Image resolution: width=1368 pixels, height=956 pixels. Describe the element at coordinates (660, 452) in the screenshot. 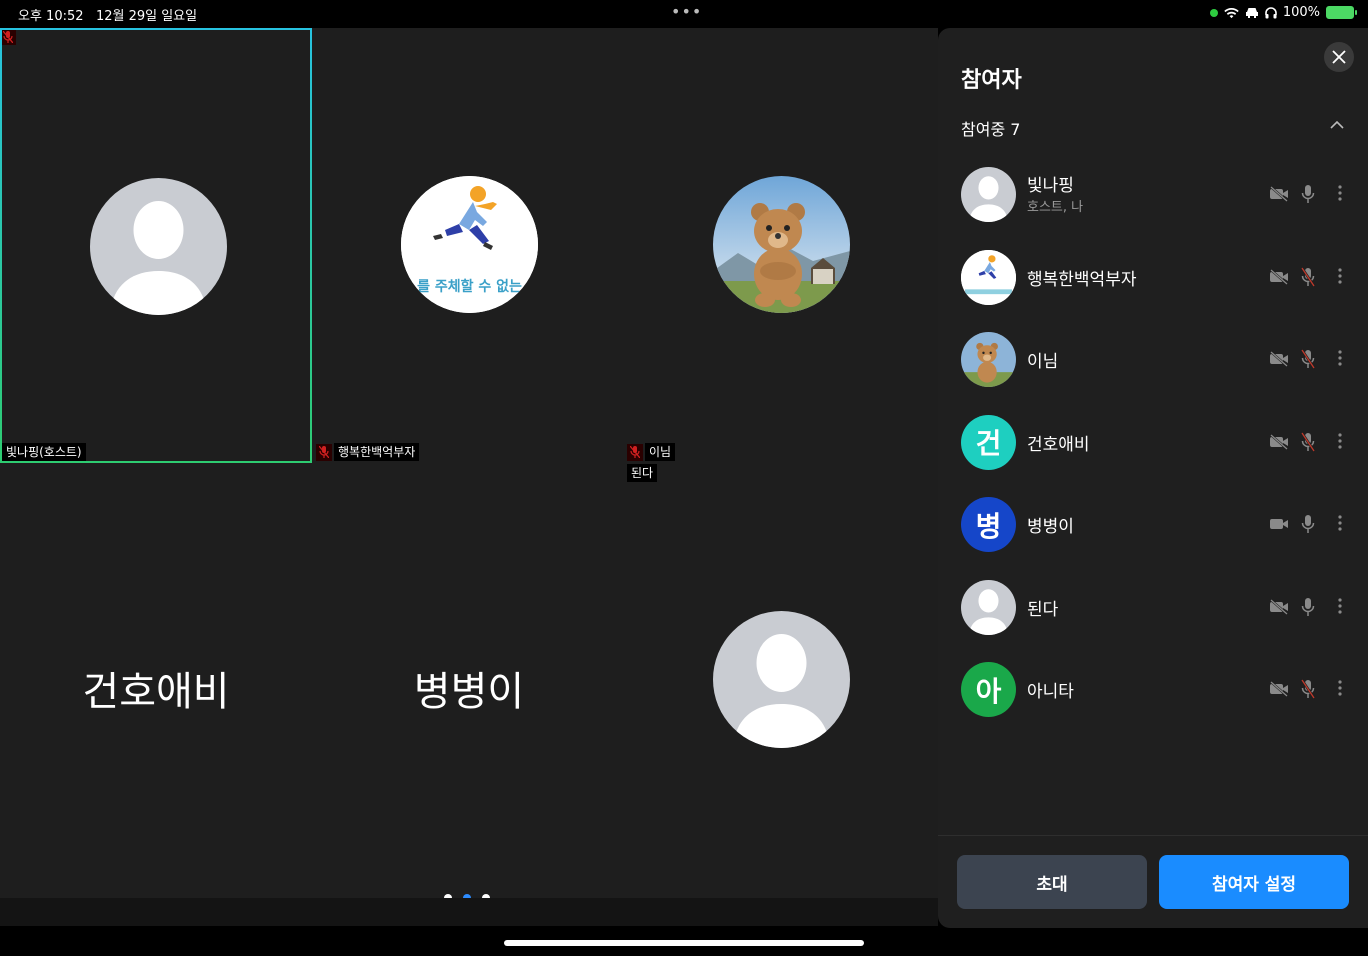

I see `tile-name: 이님` at that location.